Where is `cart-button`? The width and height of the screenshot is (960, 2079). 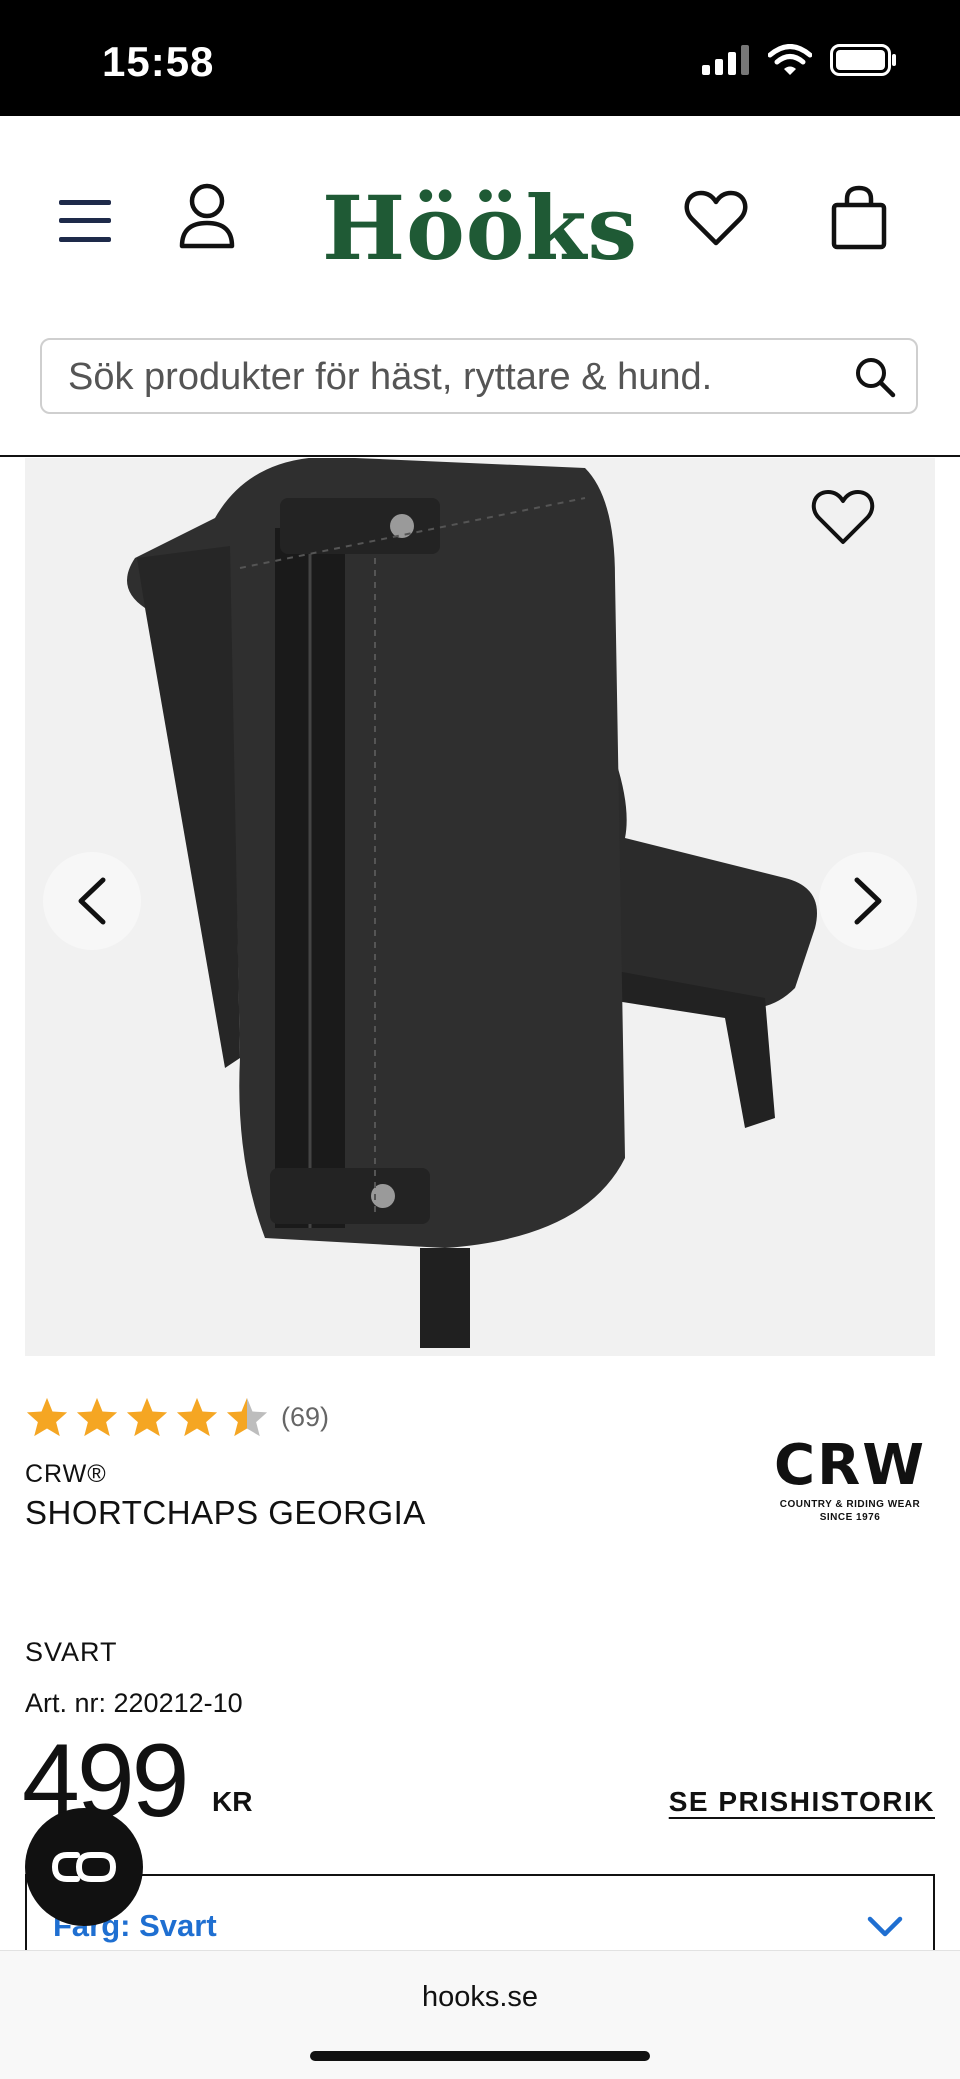 cart-button is located at coordinates (859, 218).